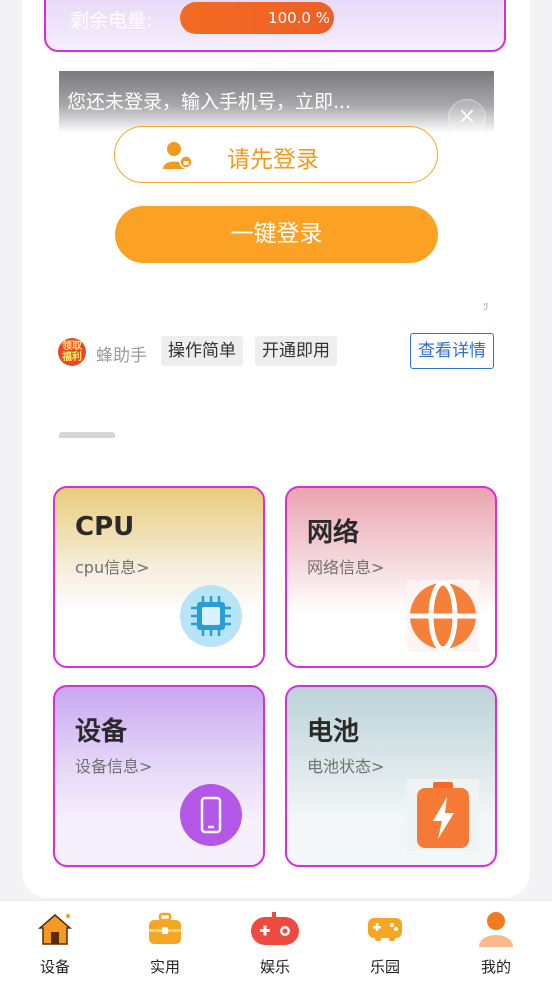 The width and height of the screenshot is (552, 984). I want to click on bottom-tab-bar: 设备 实用 娱乐 乐园 我的, so click(276, 942).